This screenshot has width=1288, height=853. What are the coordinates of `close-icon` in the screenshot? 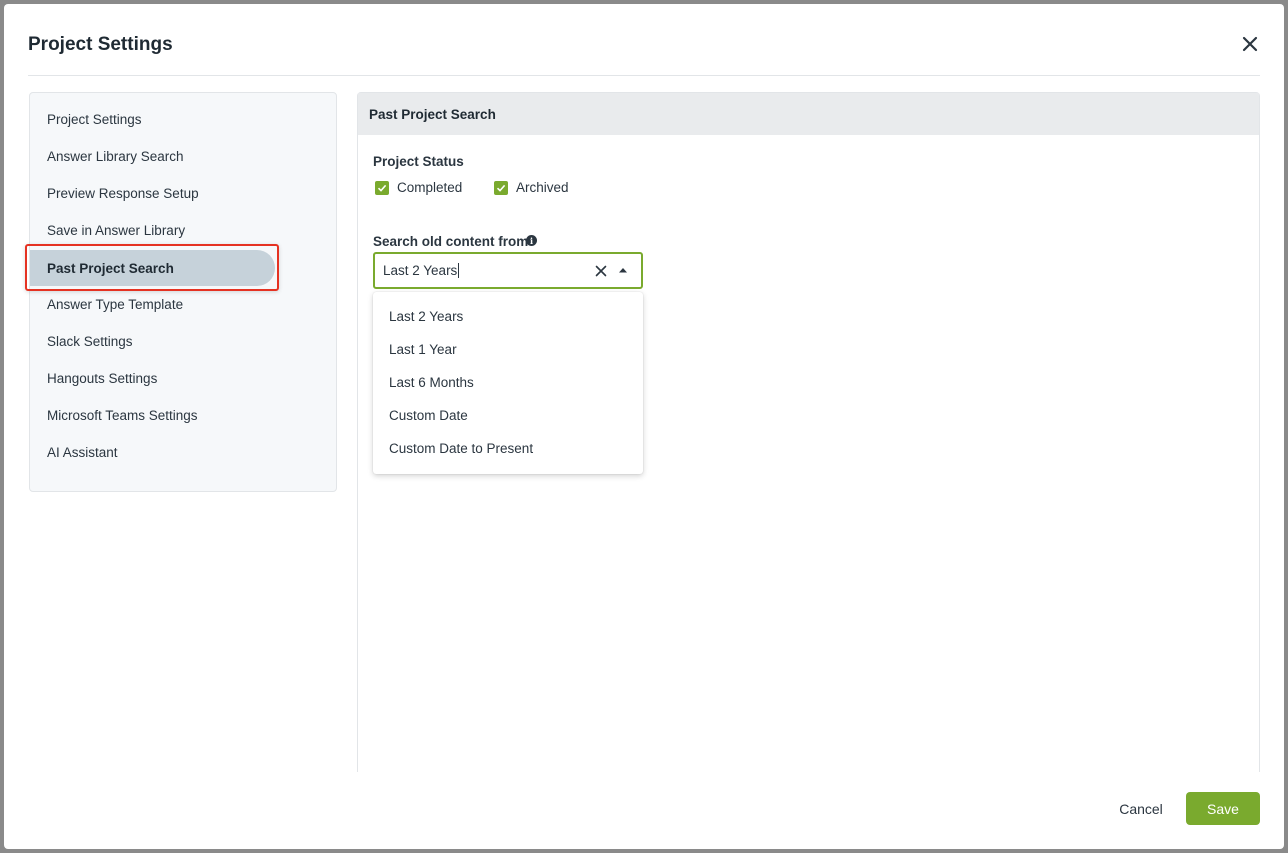 It's located at (1250, 44).